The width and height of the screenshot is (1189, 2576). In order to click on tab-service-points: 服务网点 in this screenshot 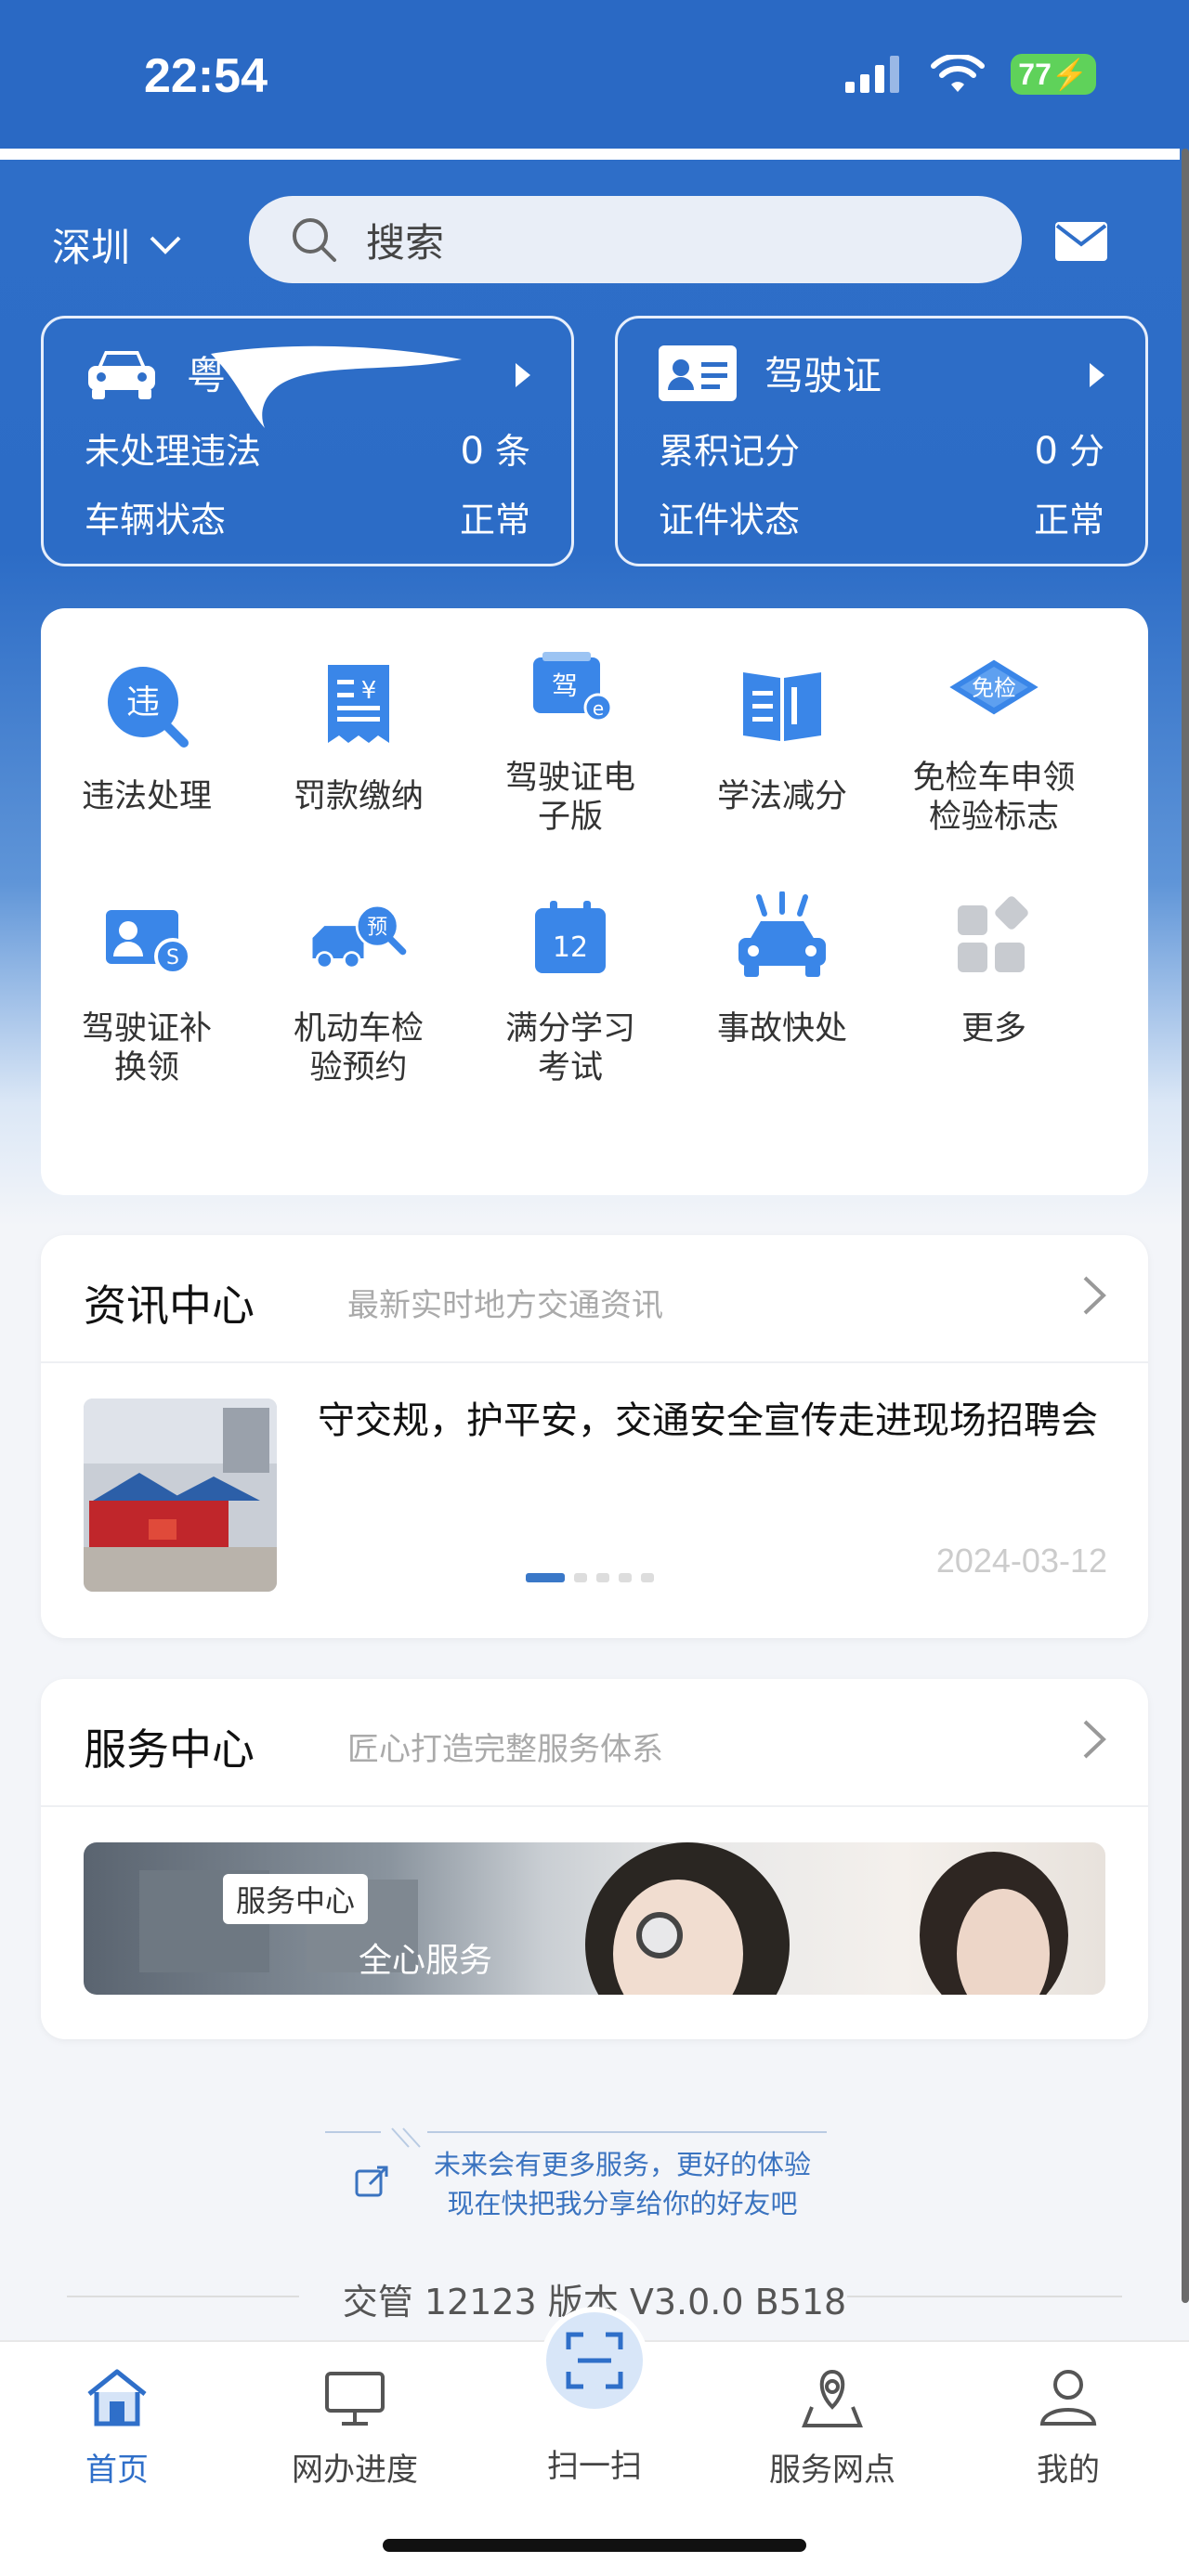, I will do `click(832, 2427)`.